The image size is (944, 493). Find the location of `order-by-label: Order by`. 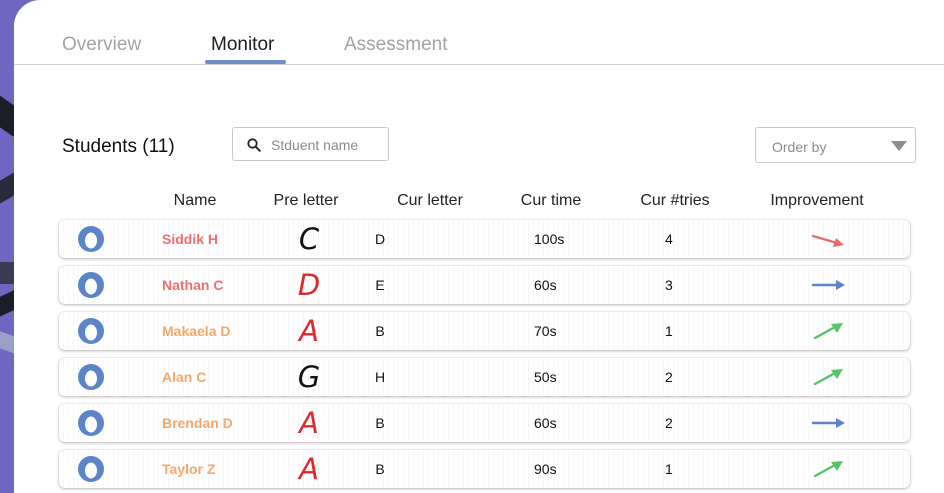

order-by-label: Order by is located at coordinates (799, 147).